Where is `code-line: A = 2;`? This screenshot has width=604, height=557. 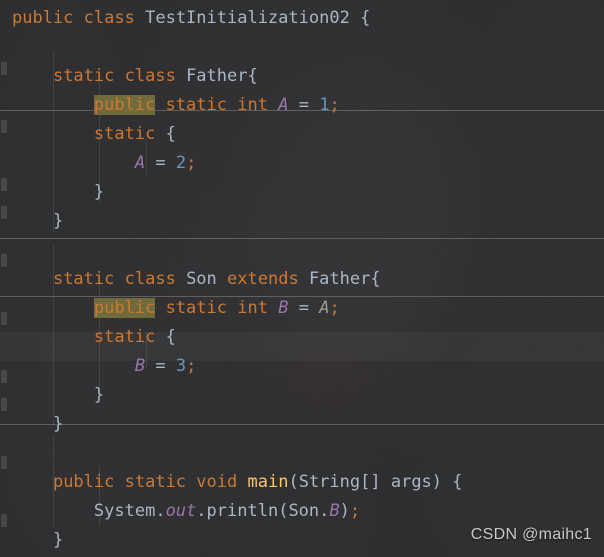 code-line: A = 2; is located at coordinates (302, 163).